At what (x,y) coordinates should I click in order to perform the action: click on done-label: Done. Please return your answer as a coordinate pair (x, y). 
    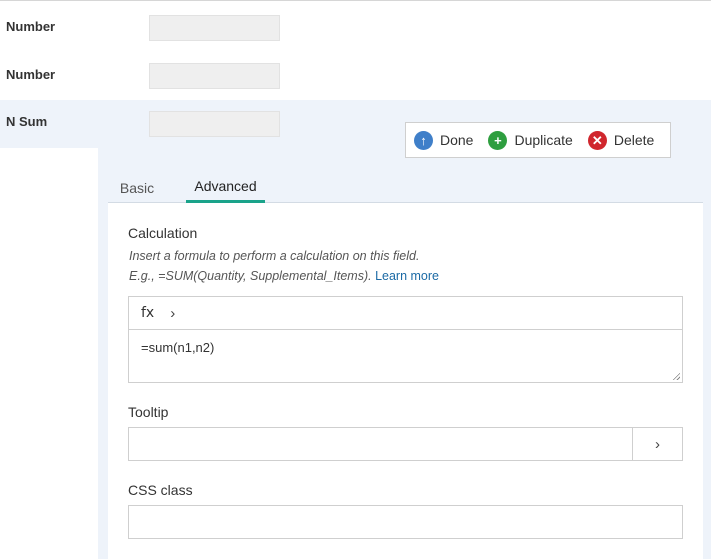
    Looking at the image, I should click on (457, 140).